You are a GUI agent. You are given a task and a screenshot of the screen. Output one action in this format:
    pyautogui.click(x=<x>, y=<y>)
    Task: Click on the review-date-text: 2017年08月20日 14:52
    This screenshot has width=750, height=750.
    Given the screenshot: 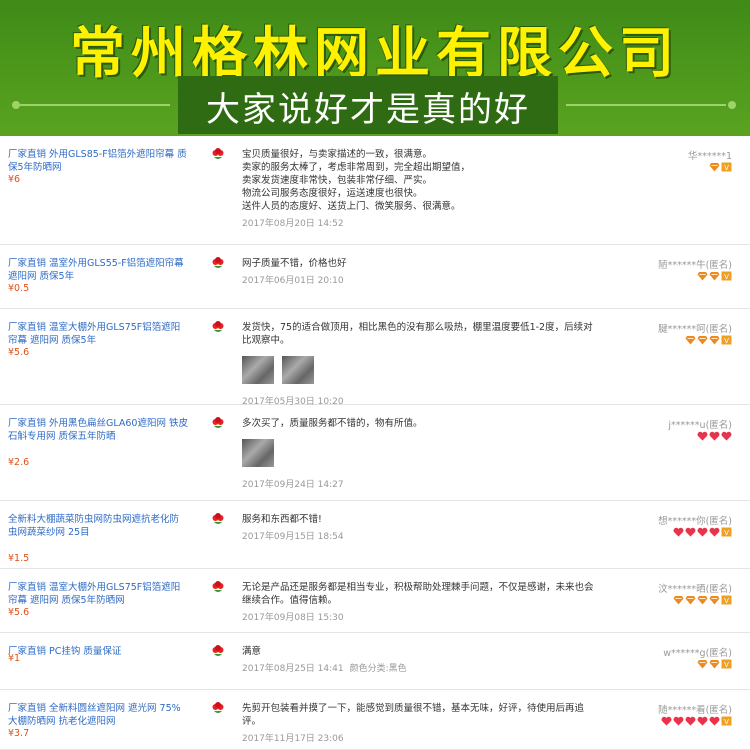 What is the action you would take?
    pyautogui.click(x=293, y=224)
    